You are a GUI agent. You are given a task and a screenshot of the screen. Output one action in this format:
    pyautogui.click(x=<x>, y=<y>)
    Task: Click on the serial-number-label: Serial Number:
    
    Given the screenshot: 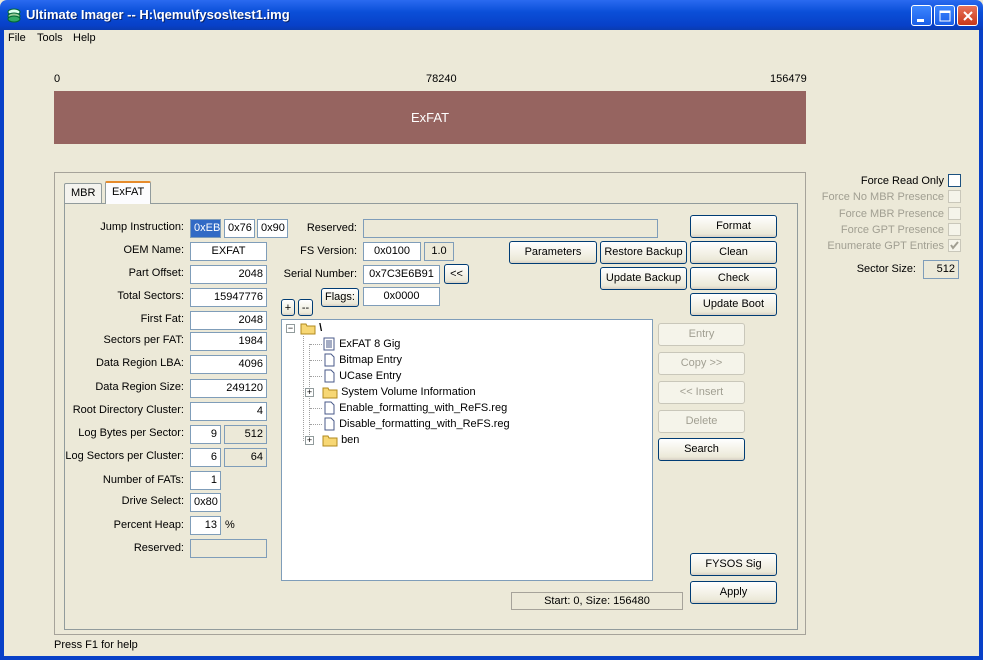 What is the action you would take?
    pyautogui.click(x=320, y=274)
    